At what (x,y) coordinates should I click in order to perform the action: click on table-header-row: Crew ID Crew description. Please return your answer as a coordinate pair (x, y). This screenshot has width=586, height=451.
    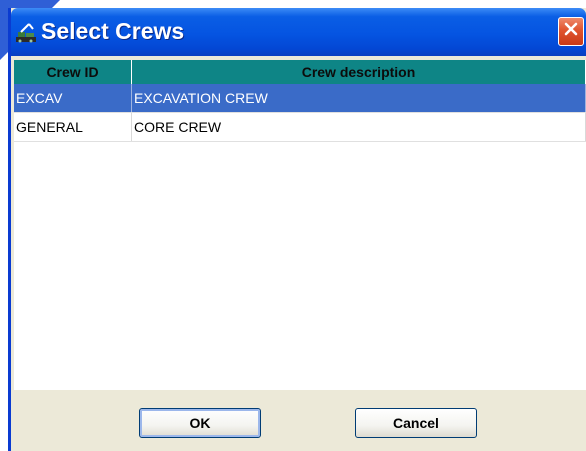
    Looking at the image, I should click on (300, 72).